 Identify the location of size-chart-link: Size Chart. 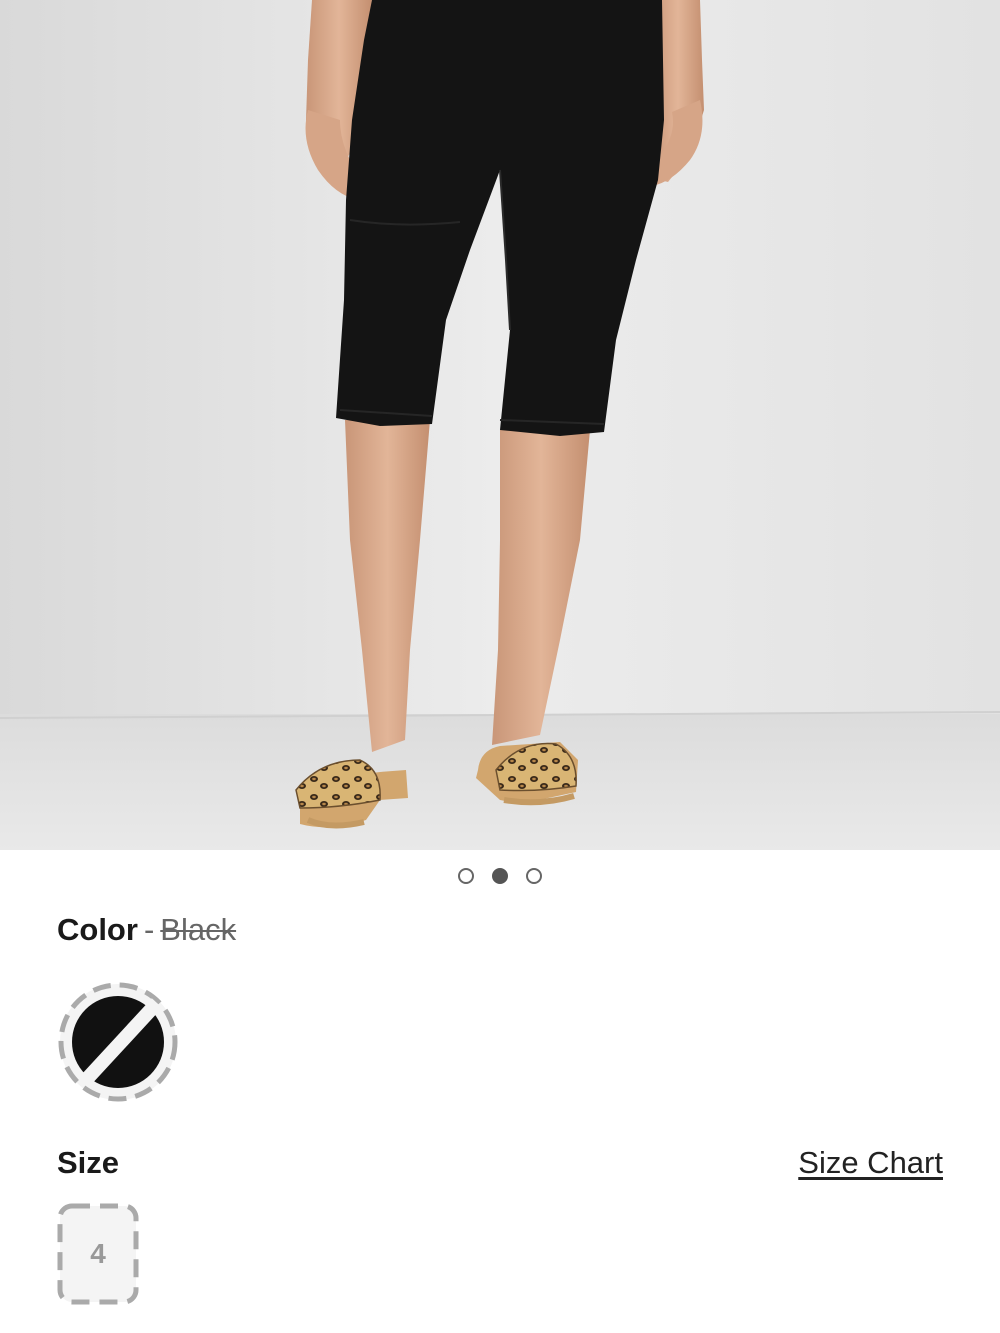
(870, 1163).